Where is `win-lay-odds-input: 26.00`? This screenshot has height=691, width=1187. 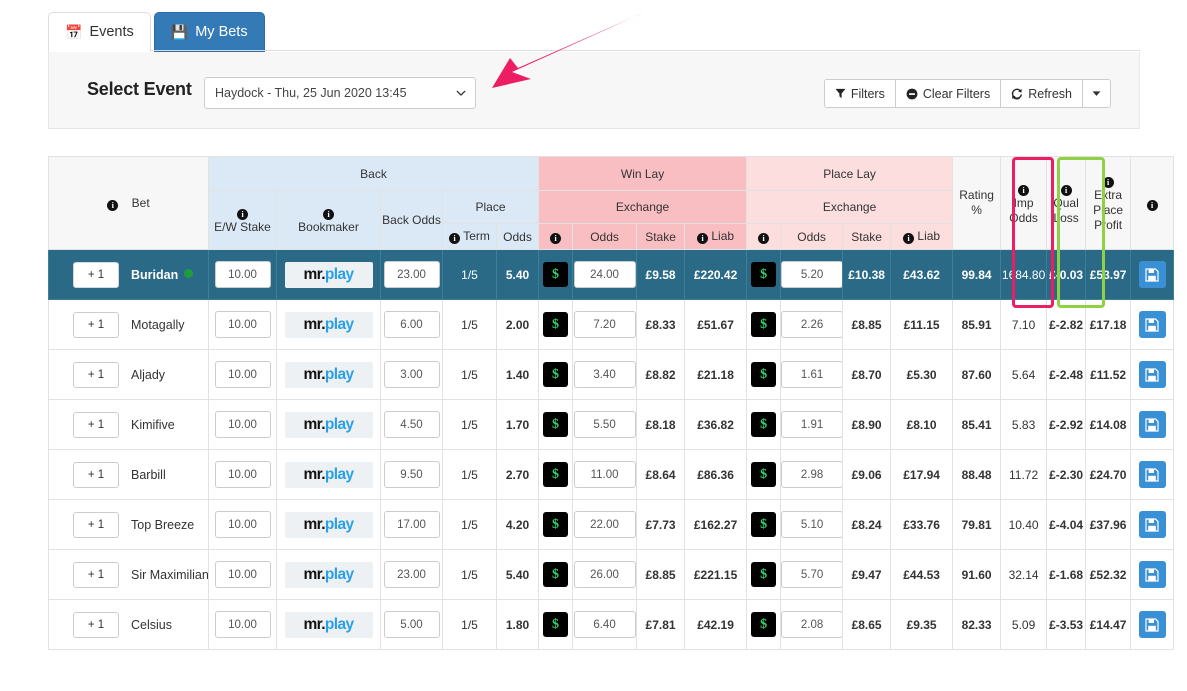 win-lay-odds-input: 26.00 is located at coordinates (604, 574).